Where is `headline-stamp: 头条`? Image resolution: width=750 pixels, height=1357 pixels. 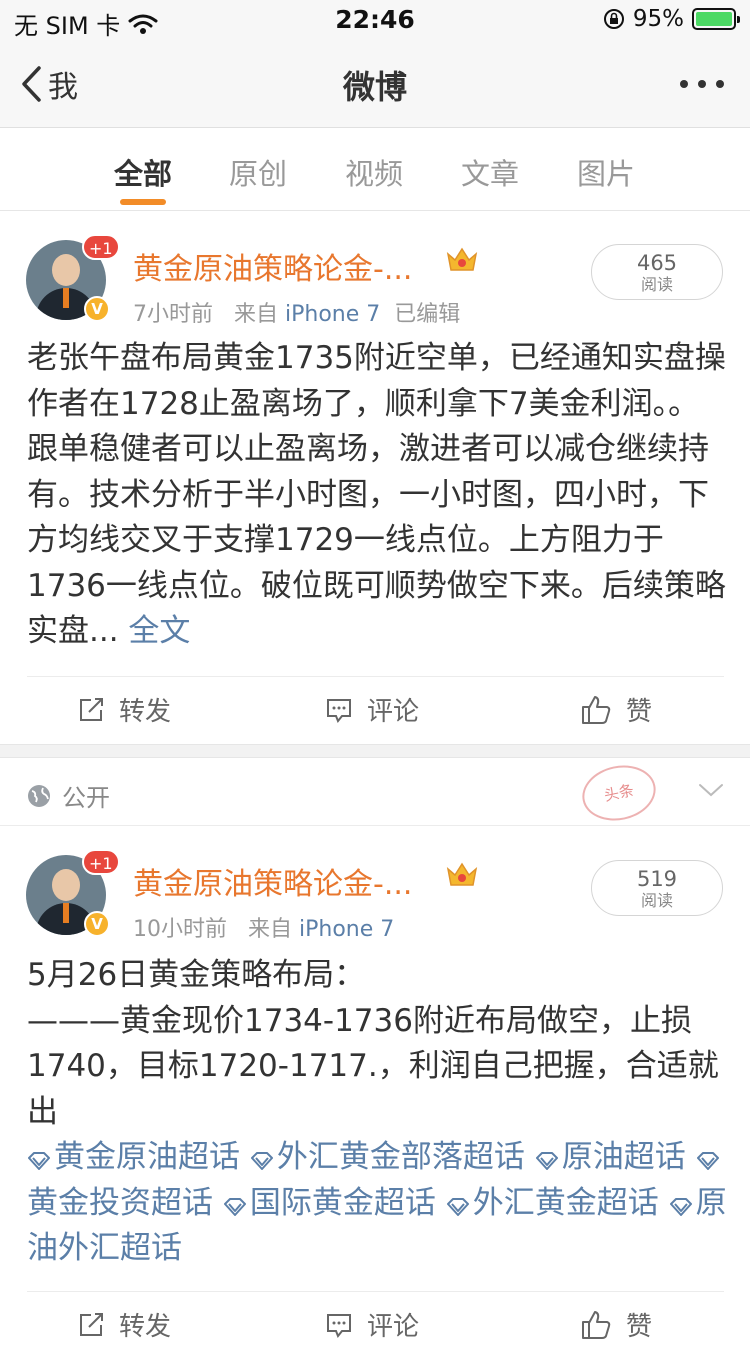 headline-stamp: 头条 is located at coordinates (619, 793).